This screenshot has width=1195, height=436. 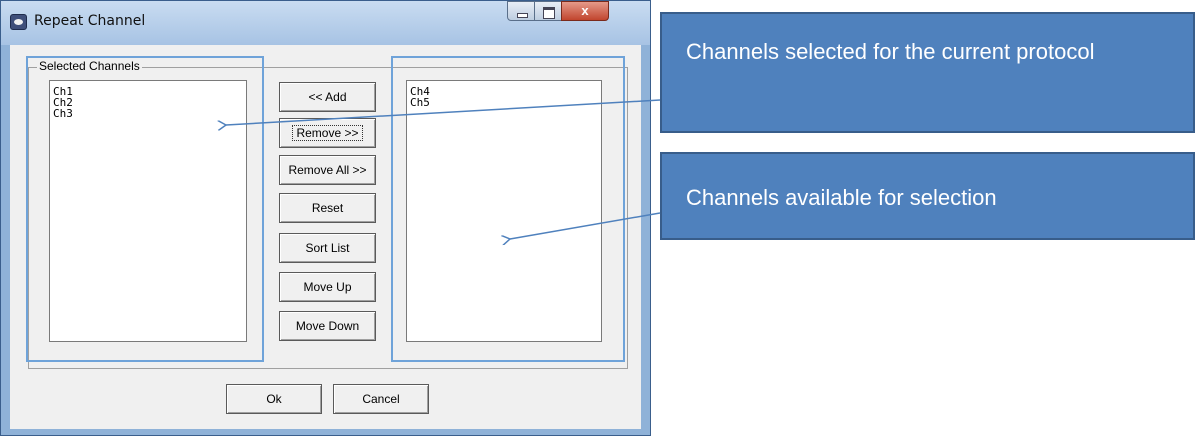 I want to click on move-down-button: Move Down, so click(x=327, y=326).